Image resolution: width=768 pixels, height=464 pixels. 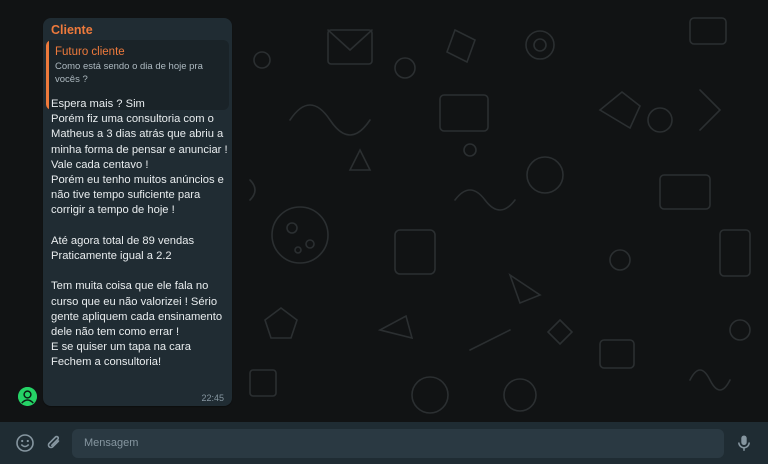 What do you see at coordinates (47, 75) in the screenshot?
I see `quote-accent-bar` at bounding box center [47, 75].